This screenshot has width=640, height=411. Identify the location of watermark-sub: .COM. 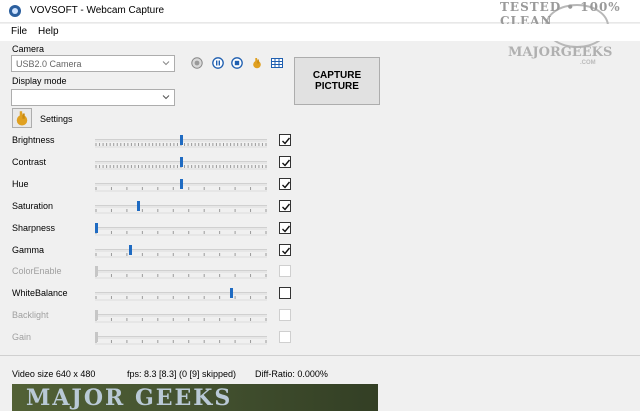
(588, 63).